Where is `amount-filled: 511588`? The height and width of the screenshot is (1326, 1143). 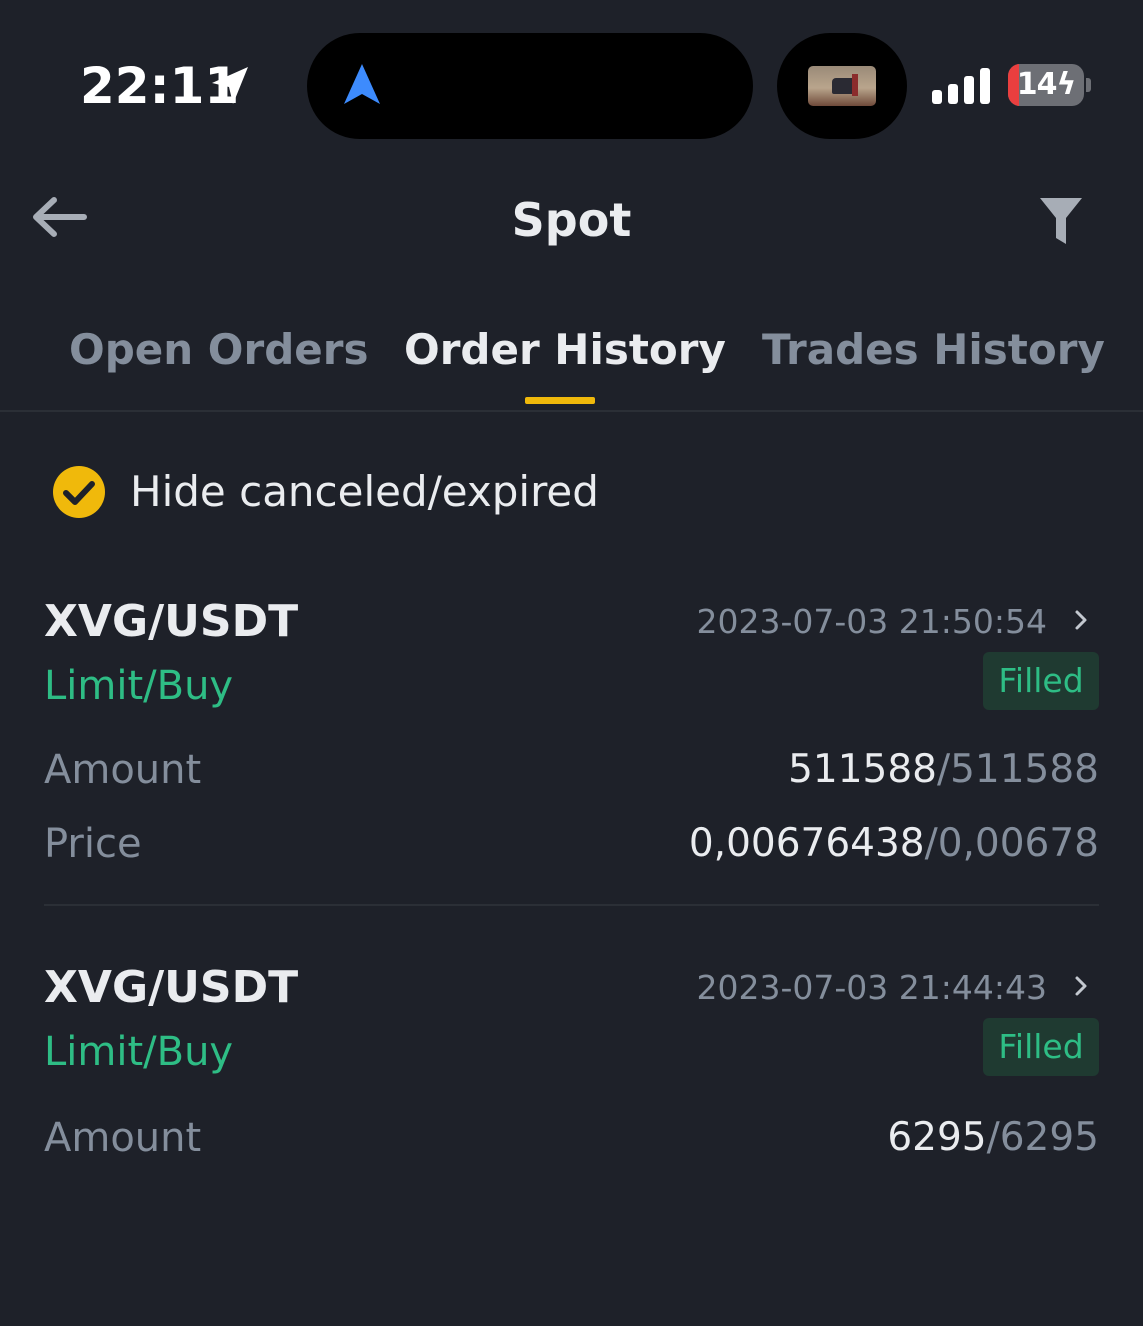
amount-filled: 511588 is located at coordinates (862, 769).